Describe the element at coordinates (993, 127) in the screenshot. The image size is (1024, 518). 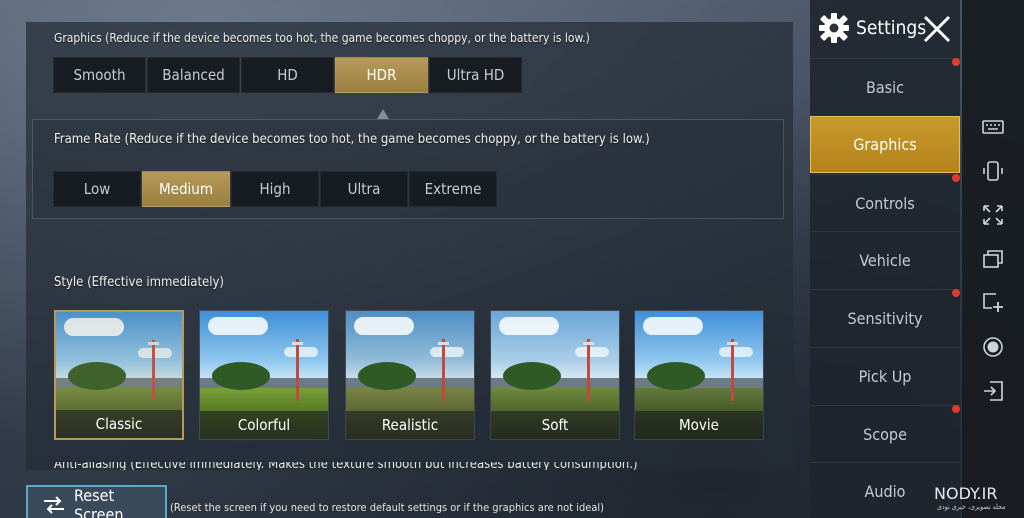
I see `keyboard-icon` at that location.